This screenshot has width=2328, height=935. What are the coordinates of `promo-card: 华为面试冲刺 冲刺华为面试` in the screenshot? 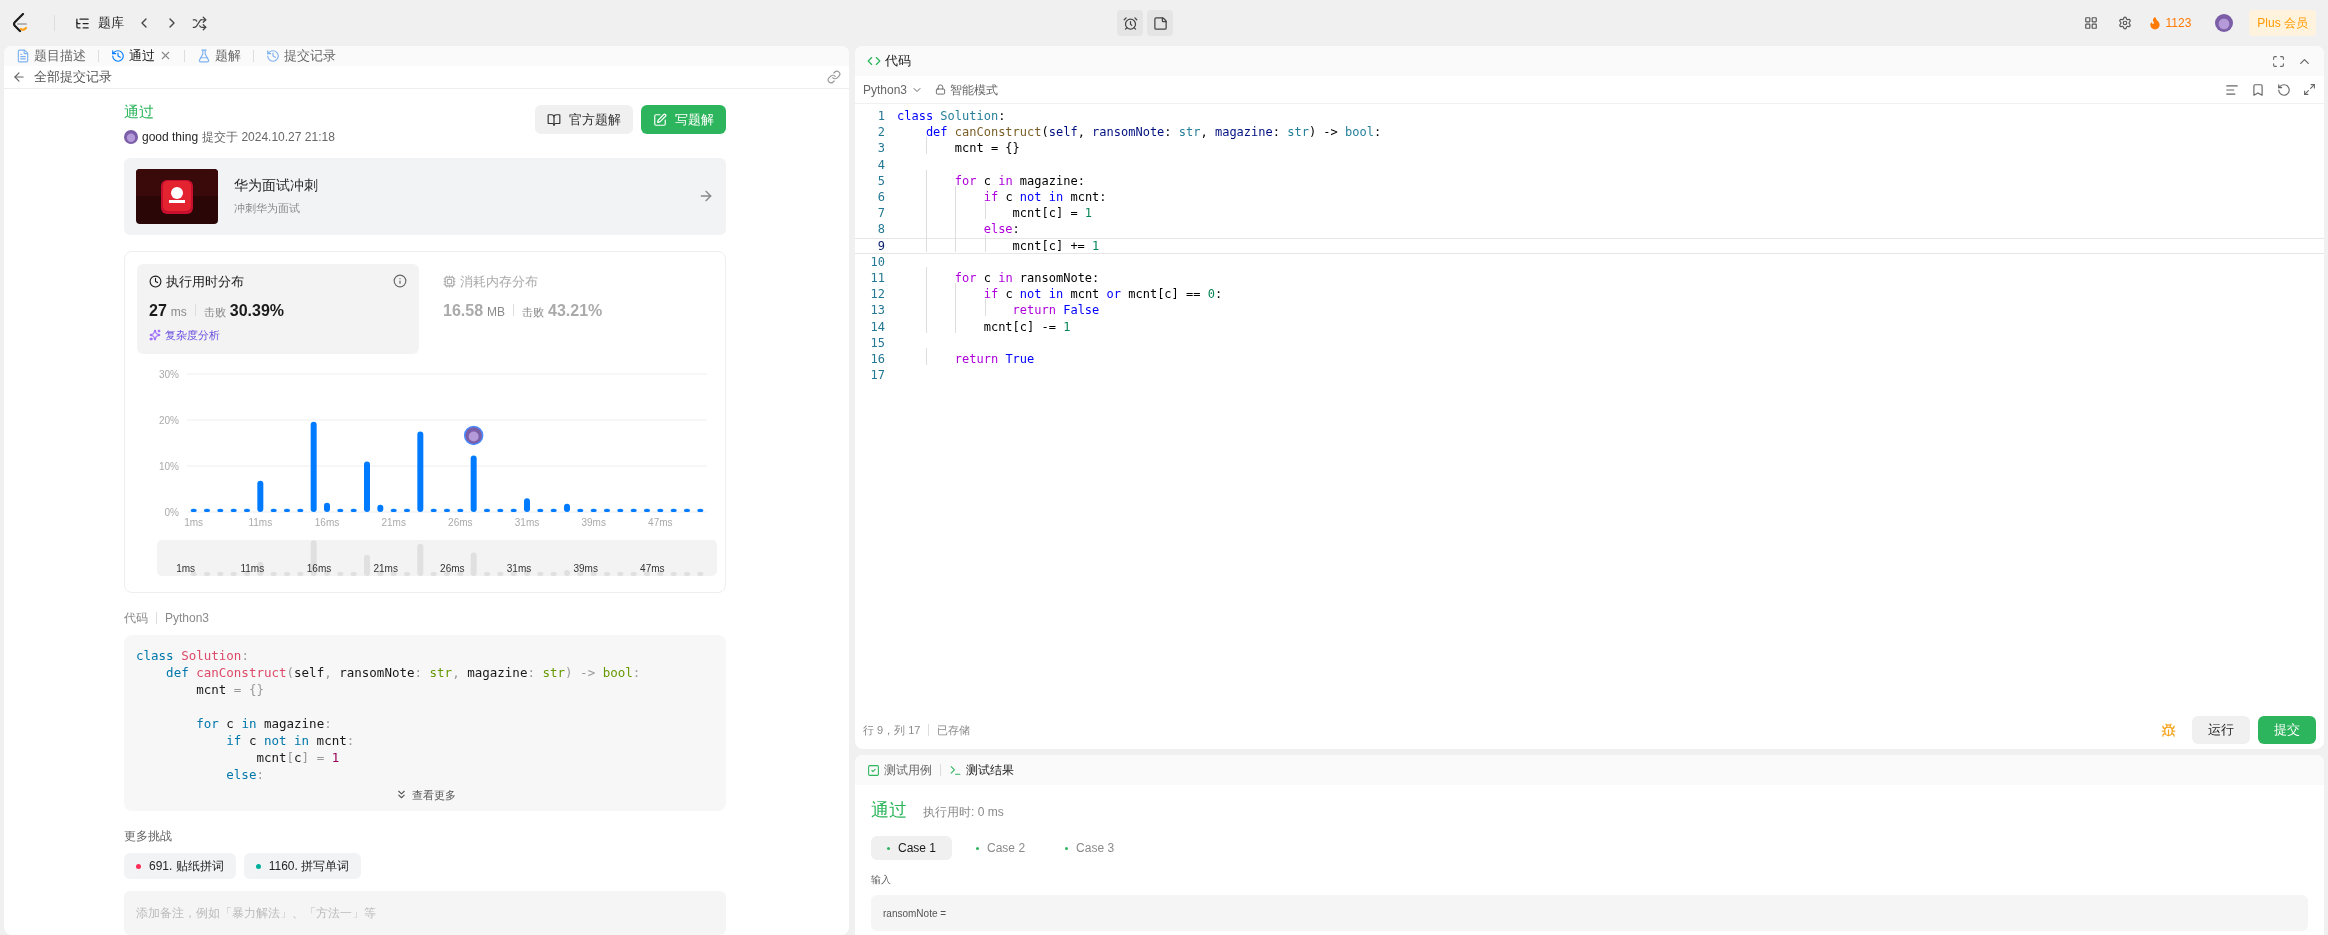 It's located at (425, 196).